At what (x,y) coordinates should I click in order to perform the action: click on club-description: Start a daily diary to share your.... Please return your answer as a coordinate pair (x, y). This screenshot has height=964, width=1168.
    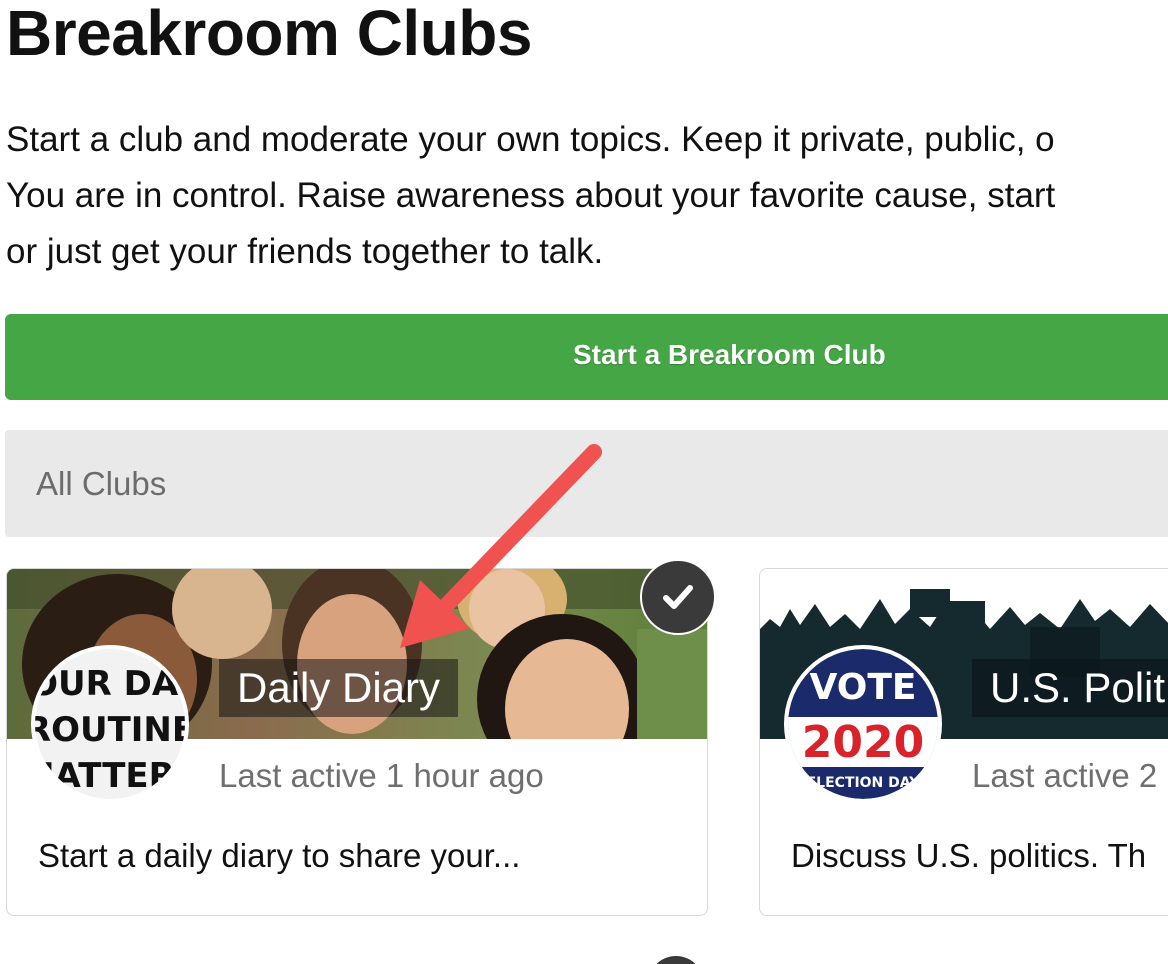
    Looking at the image, I should click on (279, 855).